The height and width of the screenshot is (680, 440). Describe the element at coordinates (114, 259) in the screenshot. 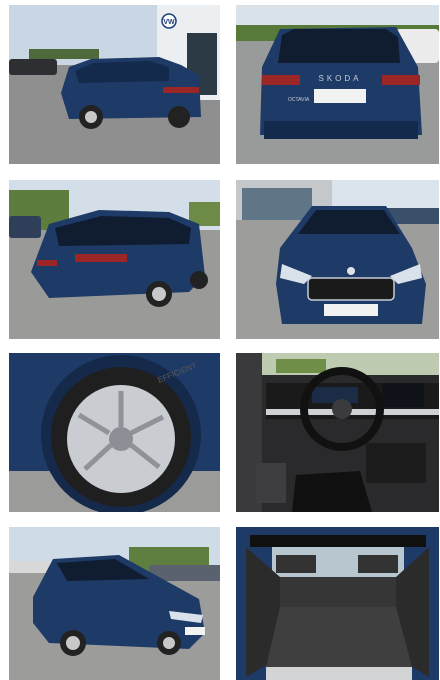

I see `photo-rear-three-quarter-parking` at that location.